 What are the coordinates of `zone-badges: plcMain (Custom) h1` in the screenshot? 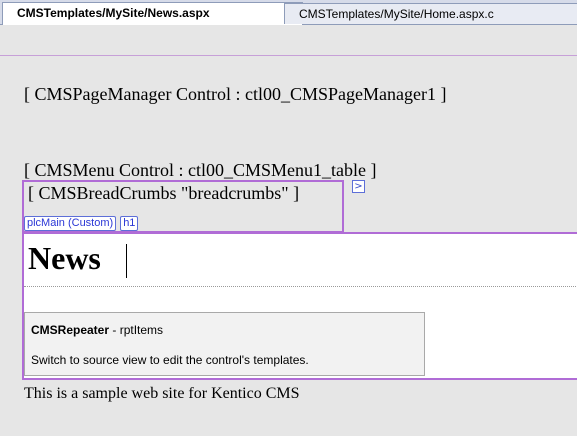 It's located at (81, 224).